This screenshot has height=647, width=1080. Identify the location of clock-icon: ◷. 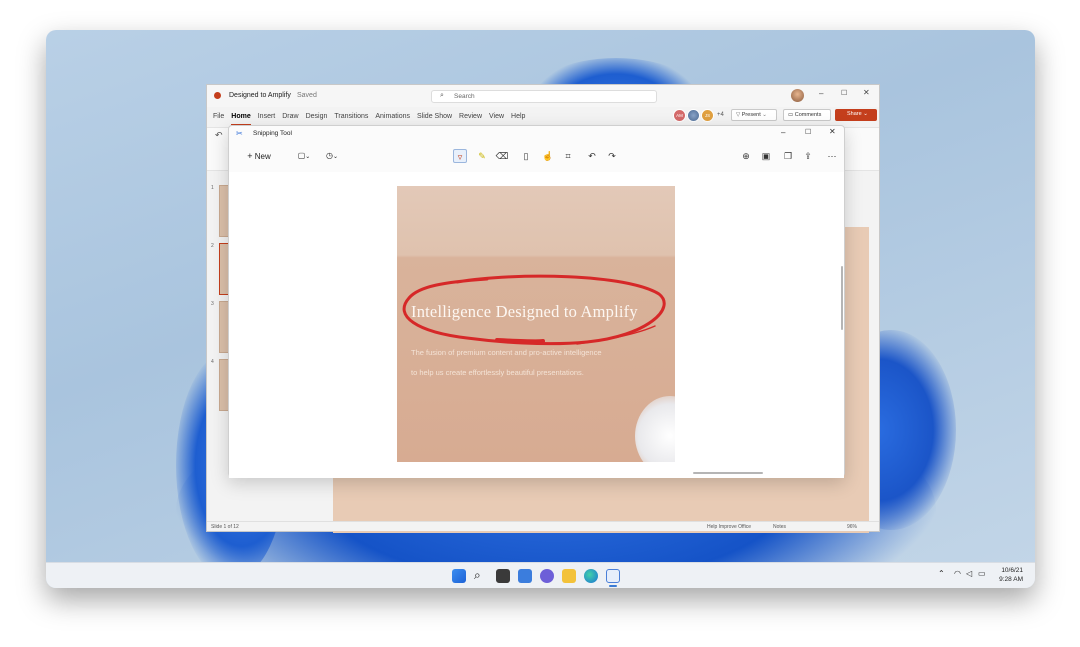
(329, 155).